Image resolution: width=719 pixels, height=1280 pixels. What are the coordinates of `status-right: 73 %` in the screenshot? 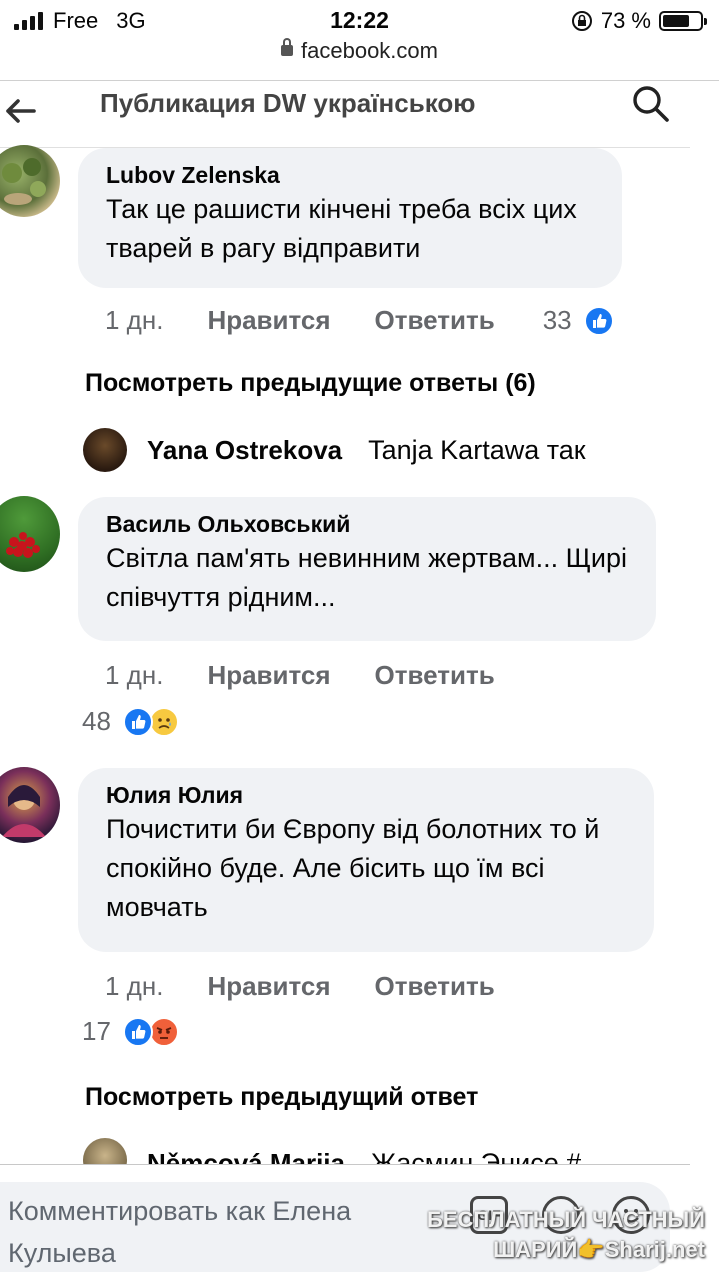 It's located at (639, 21).